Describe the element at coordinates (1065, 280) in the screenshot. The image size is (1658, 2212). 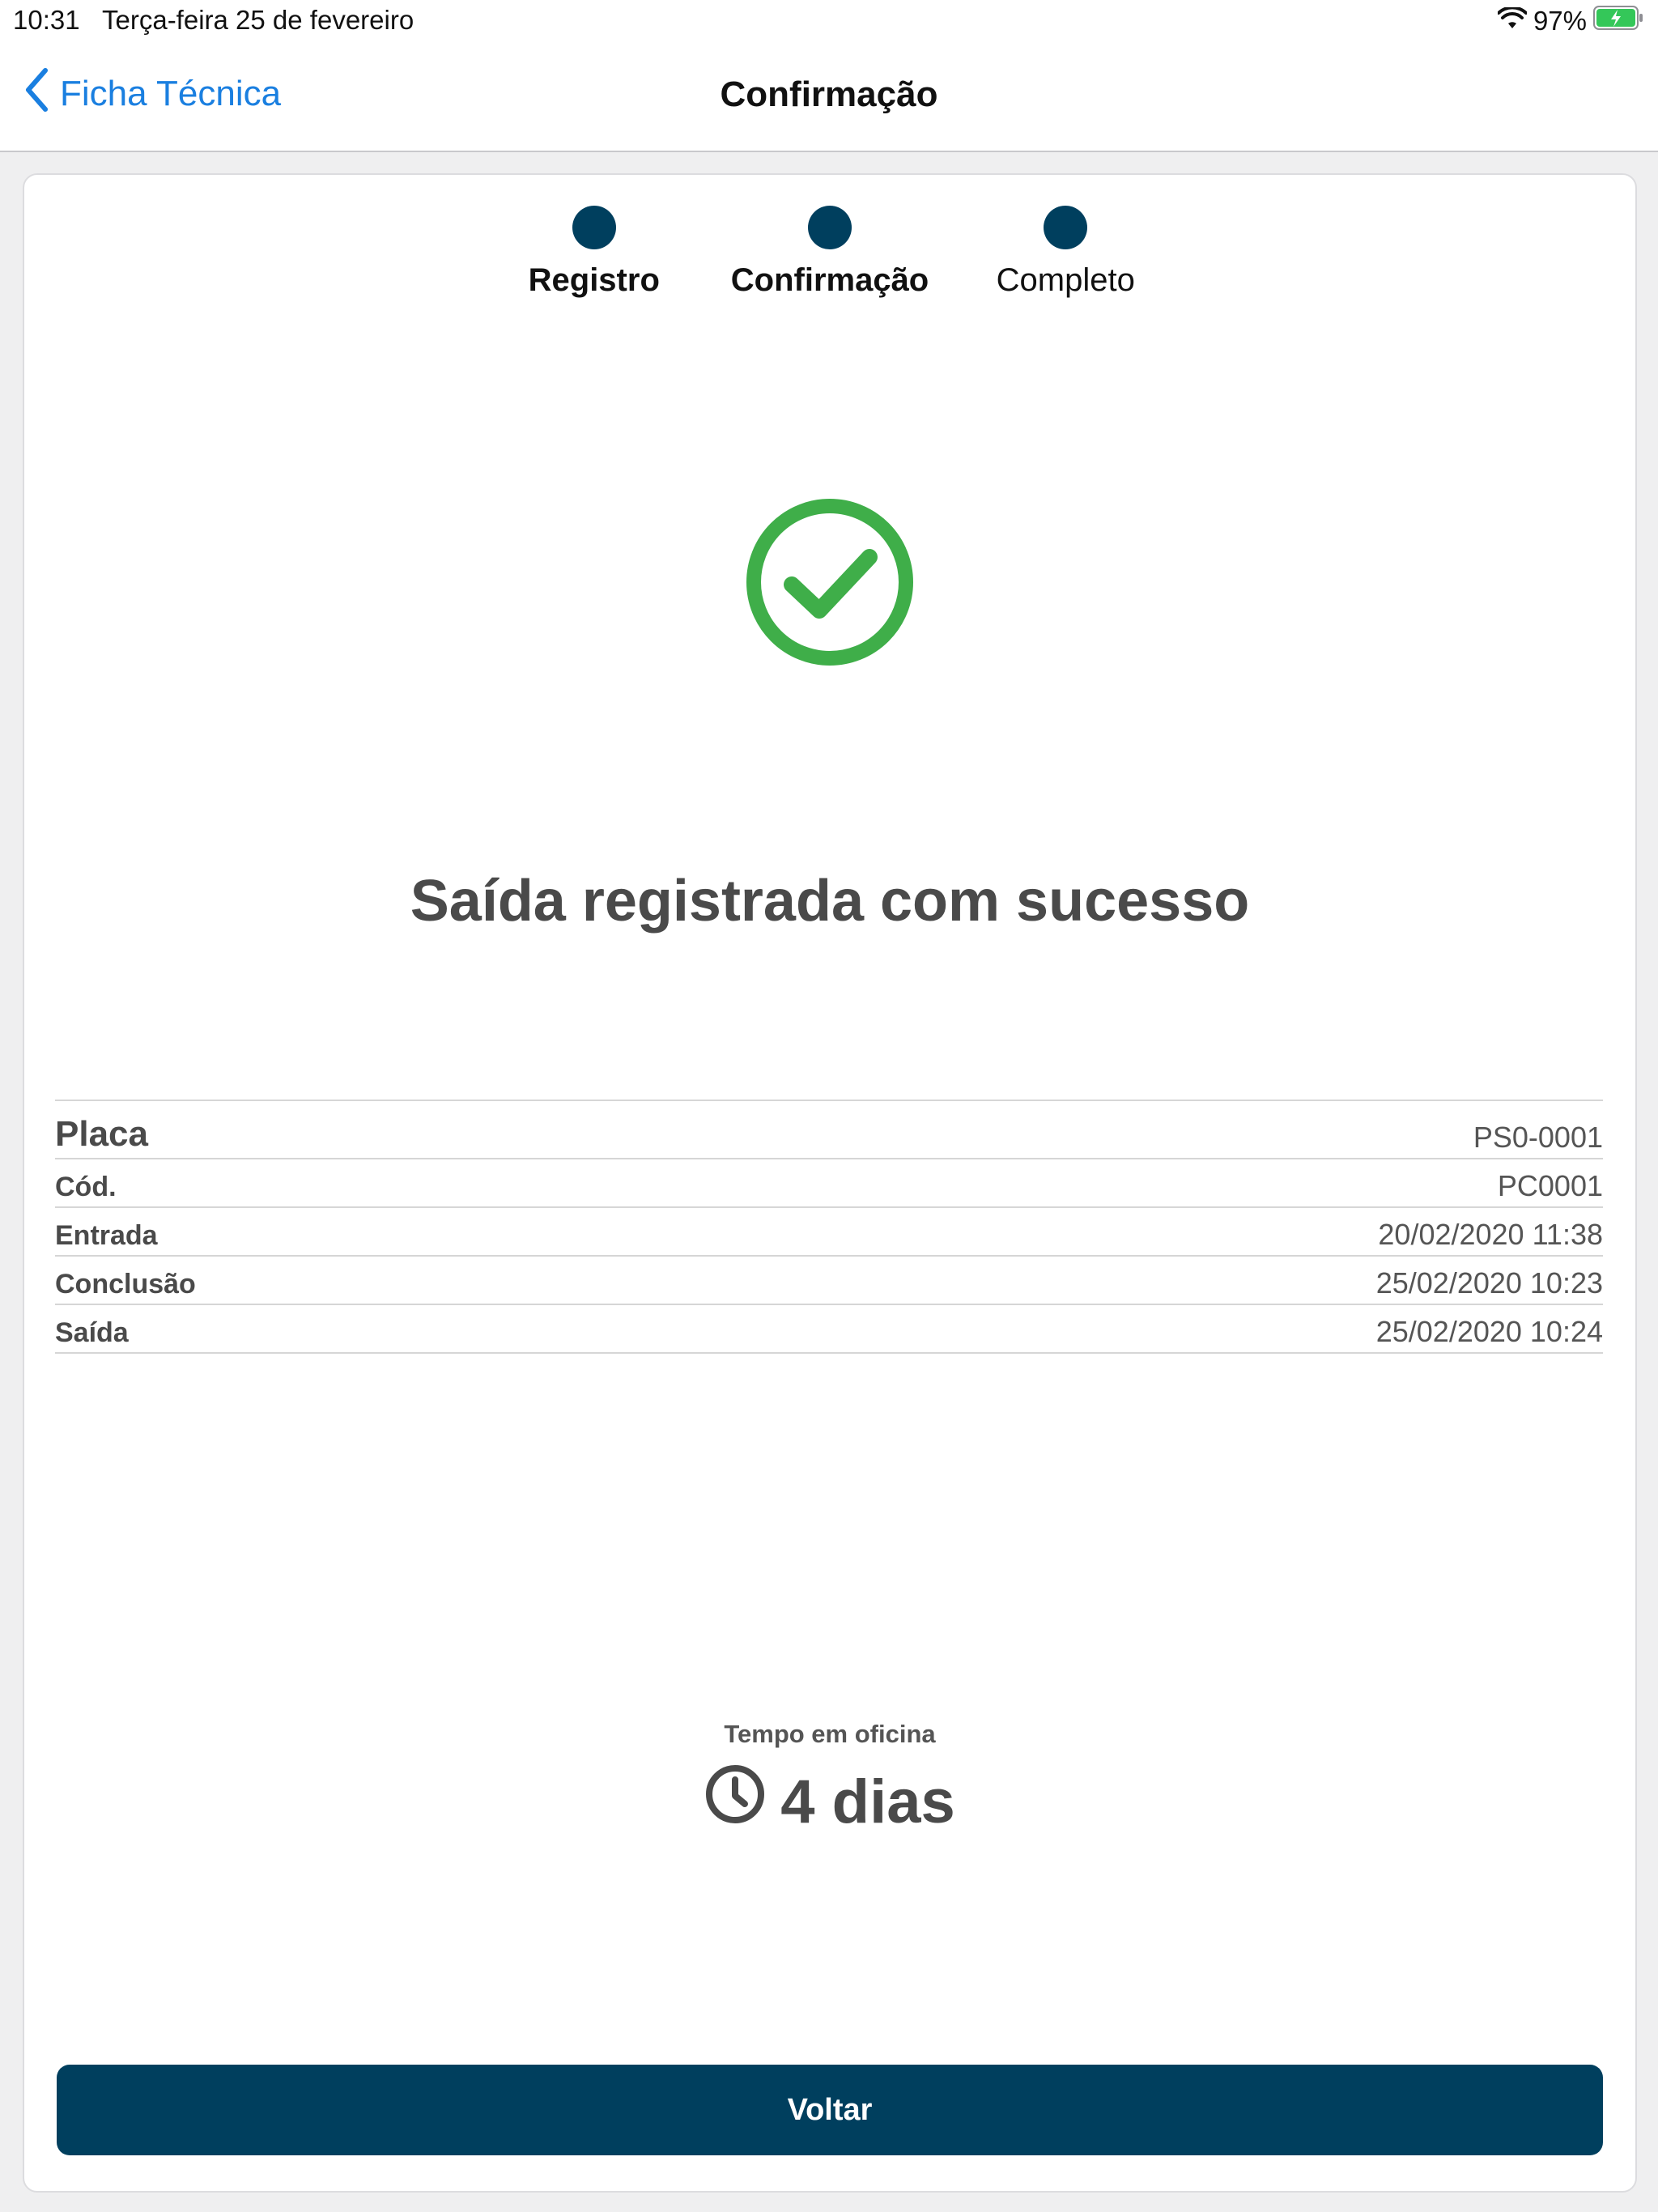
I see `step-label: Completo` at that location.